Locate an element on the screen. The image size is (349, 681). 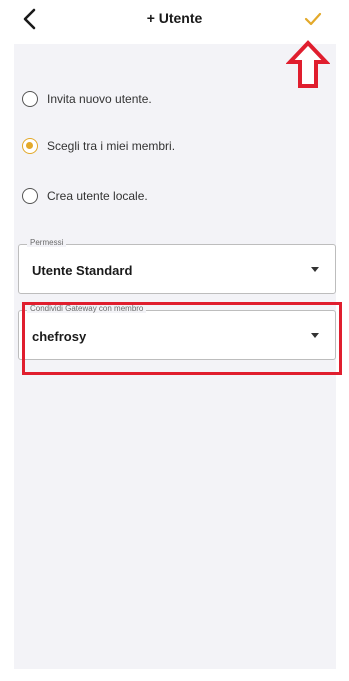
page-title: + Utente is located at coordinates (174, 18).